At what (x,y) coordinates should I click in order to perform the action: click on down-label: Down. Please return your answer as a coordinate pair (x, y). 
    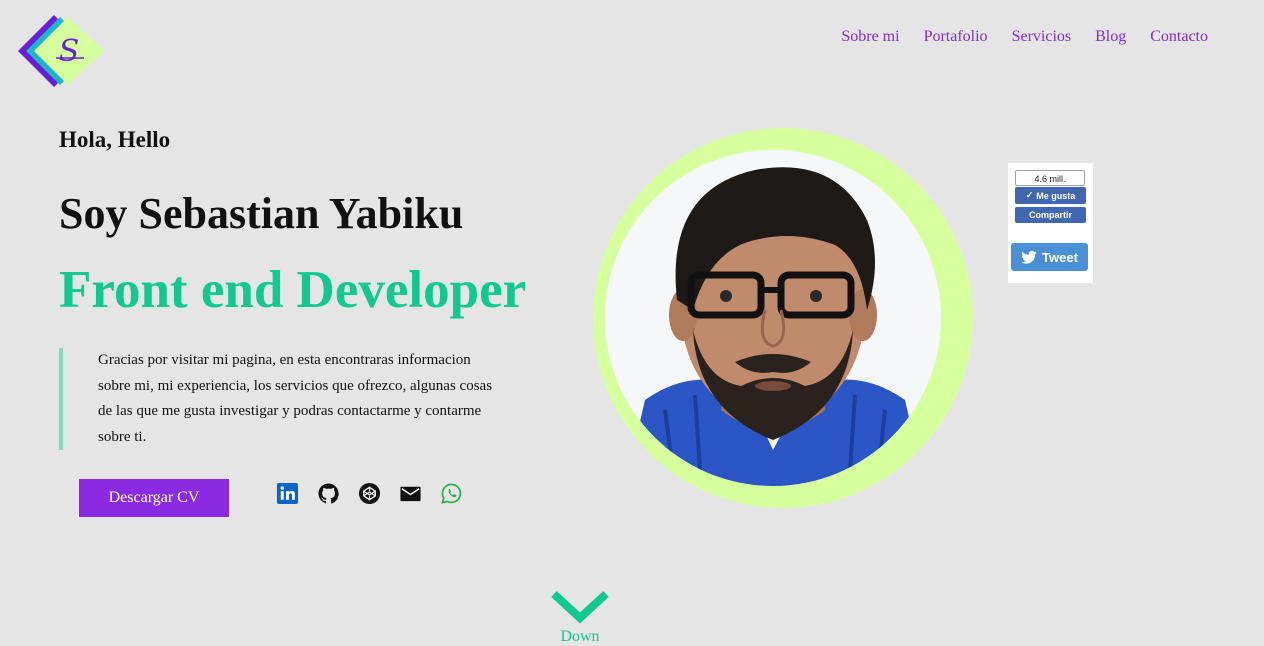
    Looking at the image, I should click on (580, 636).